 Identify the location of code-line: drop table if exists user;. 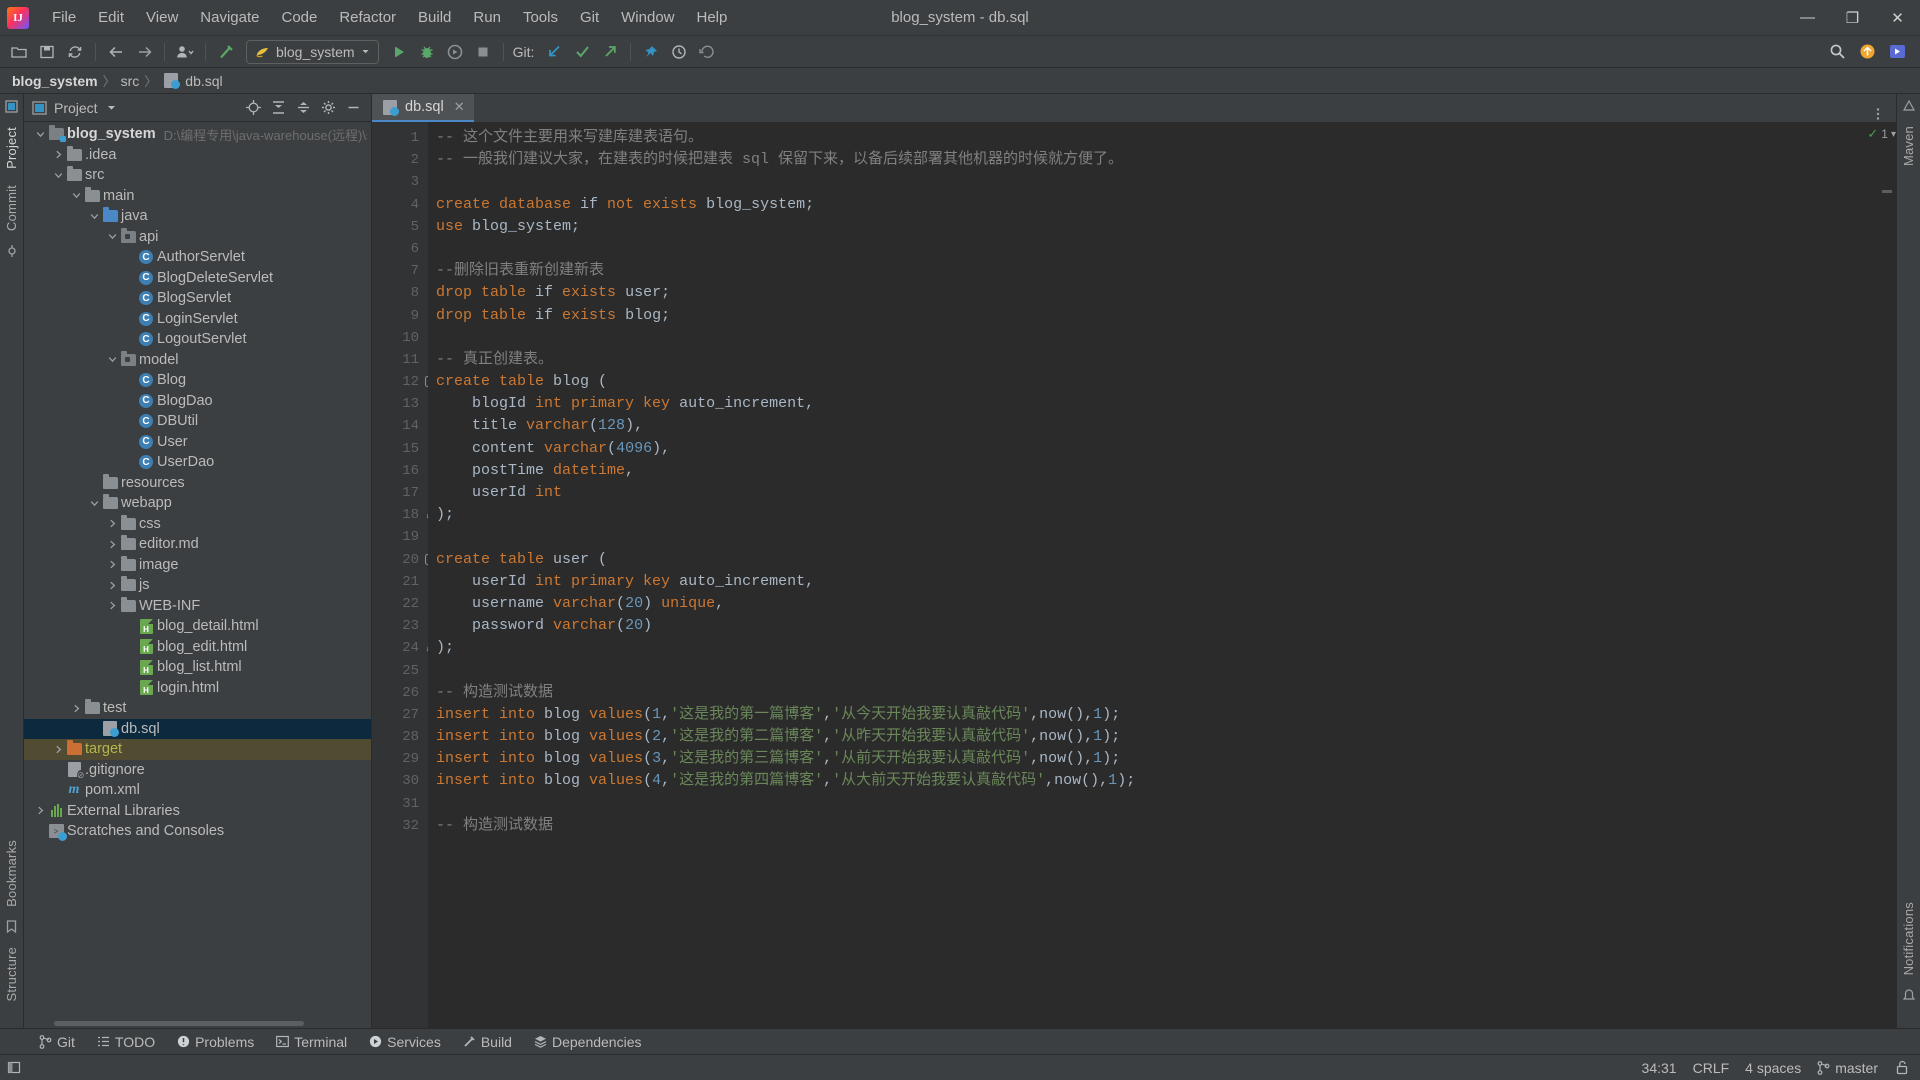
(1155, 293).